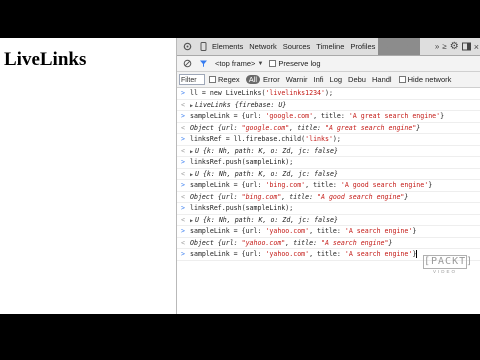 The image size is (480, 360). What do you see at coordinates (384, 185) in the screenshot?
I see `string-token: 'A good search engine'` at bounding box center [384, 185].